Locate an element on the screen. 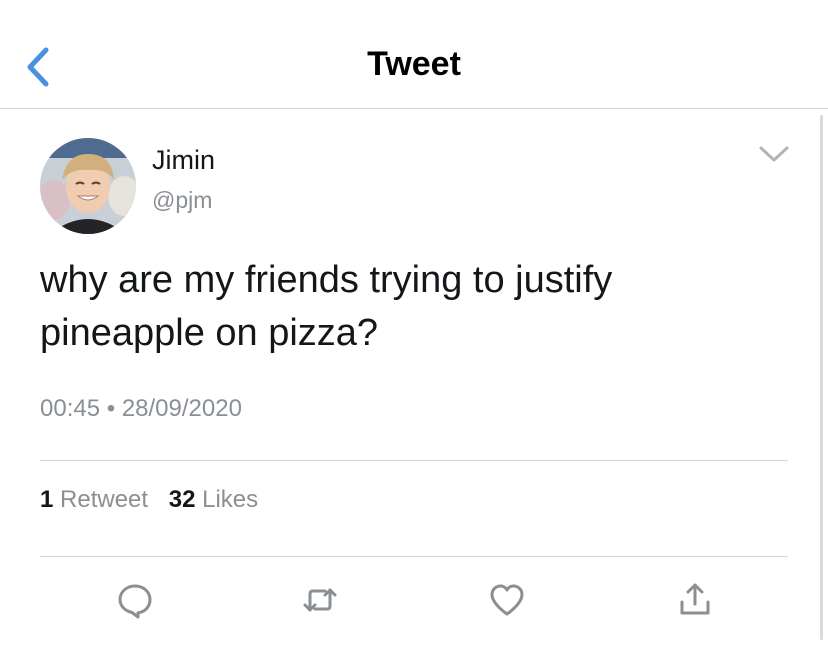 The height and width of the screenshot is (647, 828). retweet-stat: 1 Retweet is located at coordinates (94, 499).